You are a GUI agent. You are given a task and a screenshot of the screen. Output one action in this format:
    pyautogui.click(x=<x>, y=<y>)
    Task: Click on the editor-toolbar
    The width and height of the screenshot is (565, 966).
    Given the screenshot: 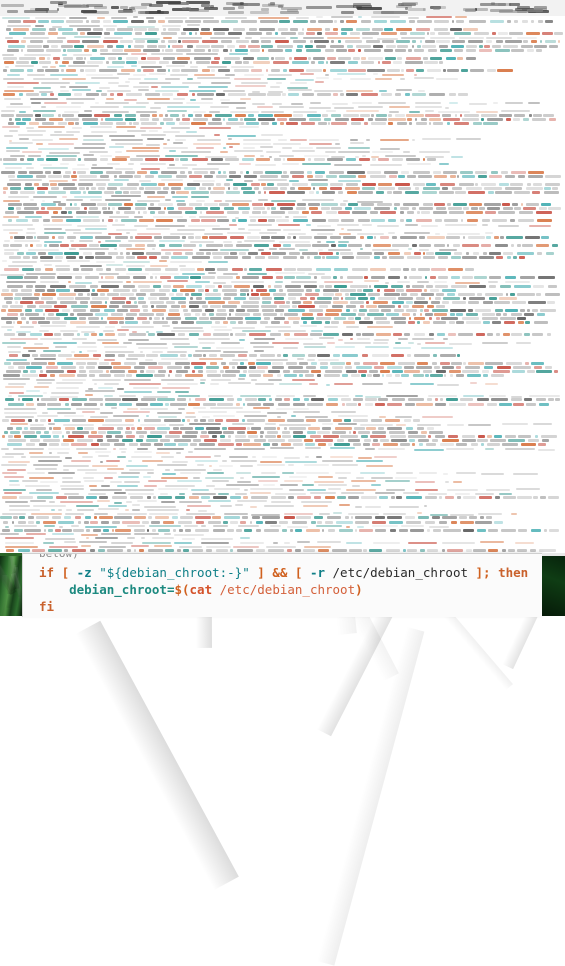 What is the action you would take?
    pyautogui.click(x=282, y=8)
    